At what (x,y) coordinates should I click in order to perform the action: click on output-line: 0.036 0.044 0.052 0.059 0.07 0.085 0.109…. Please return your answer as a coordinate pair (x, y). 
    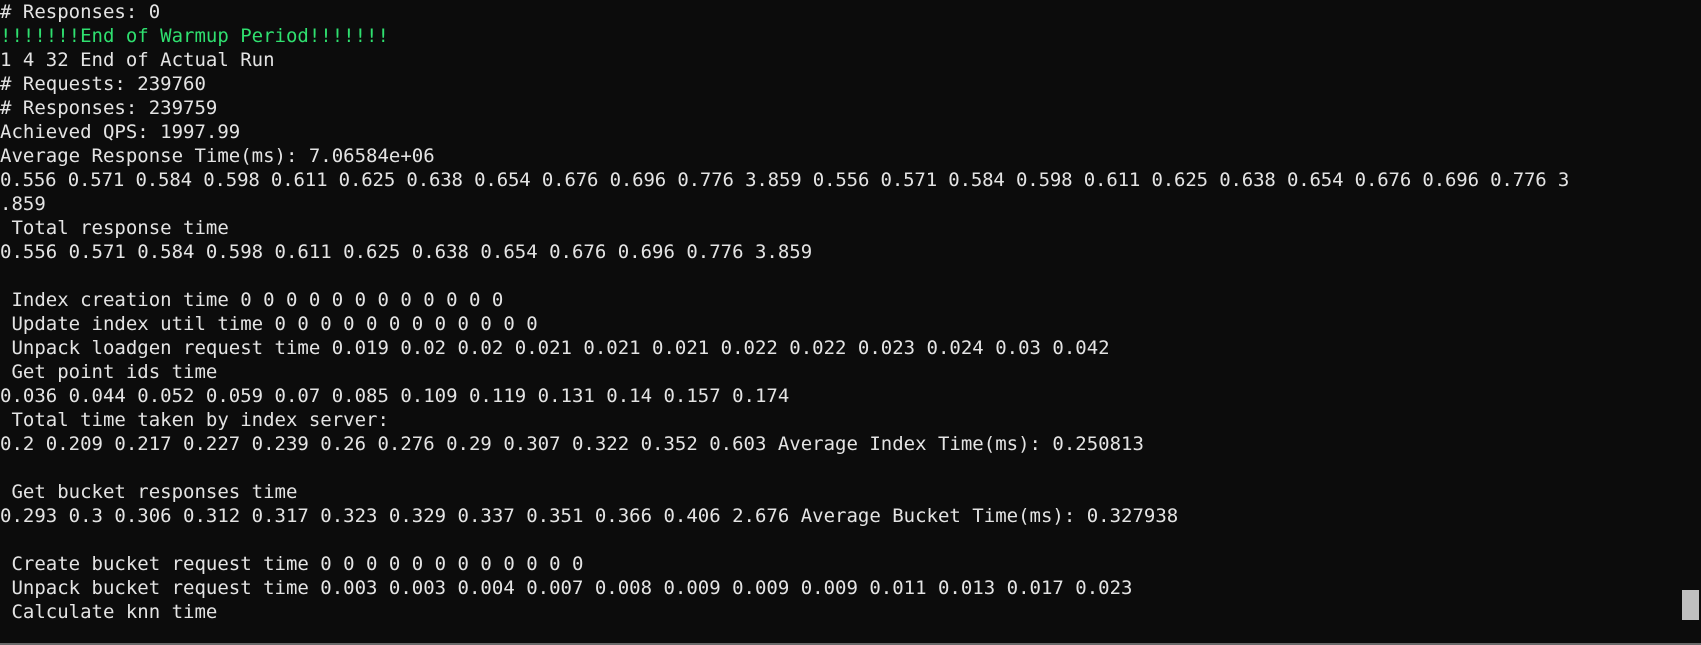
    Looking at the image, I should click on (395, 396).